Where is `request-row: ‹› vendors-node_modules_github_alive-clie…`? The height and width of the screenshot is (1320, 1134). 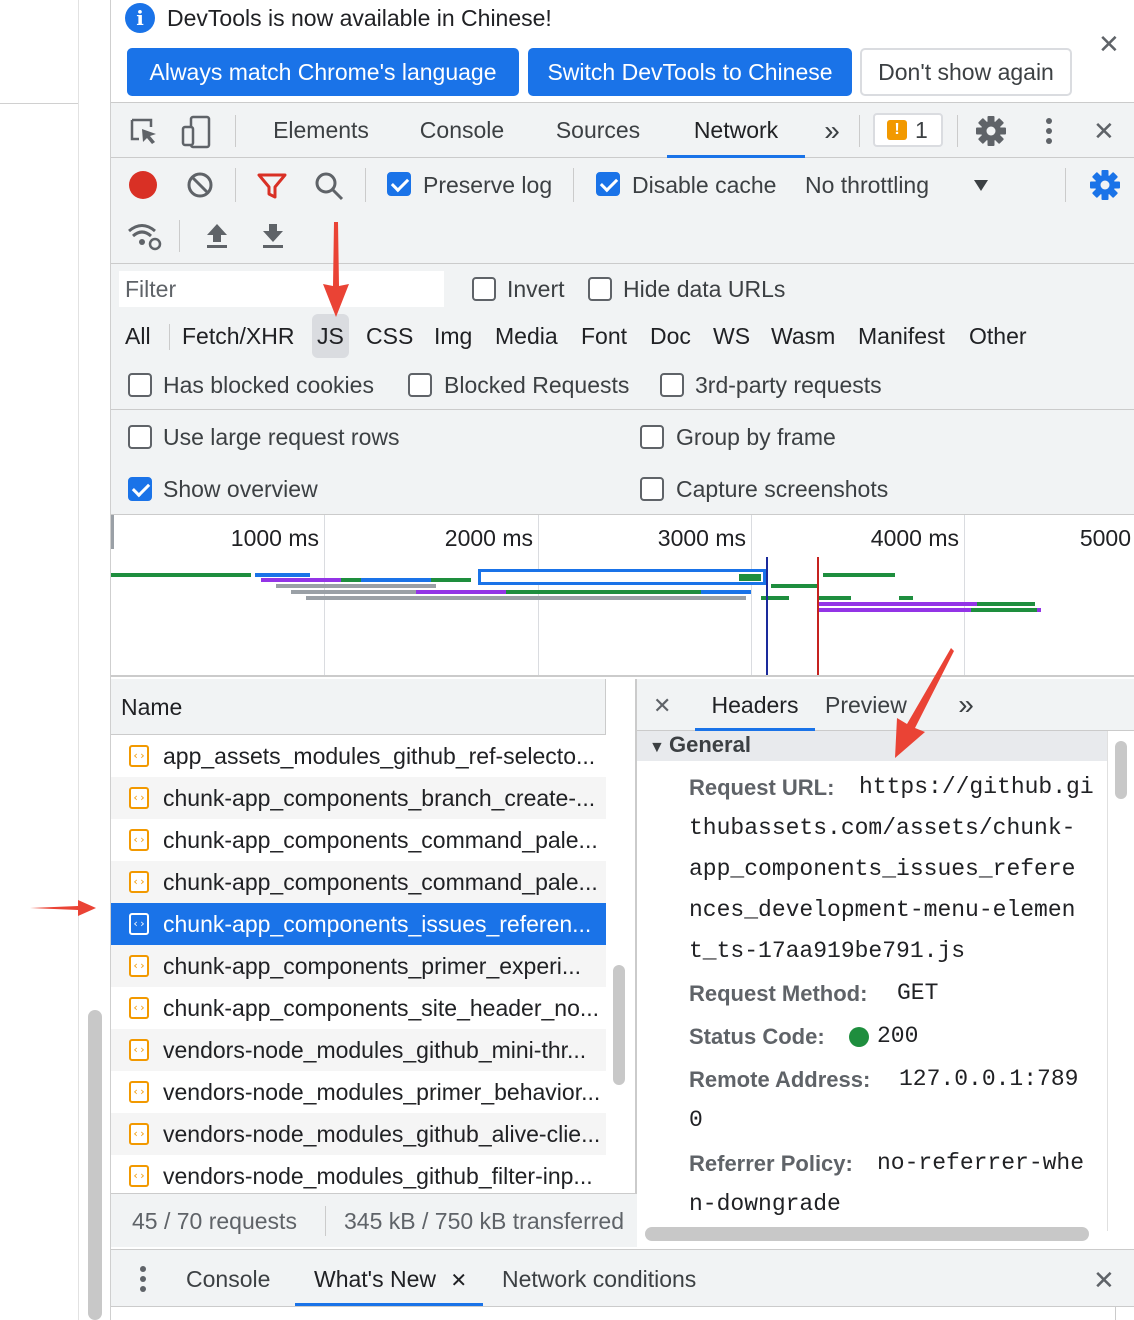 request-row: ‹› vendors-node_modules_github_alive-clie… is located at coordinates (358, 1134).